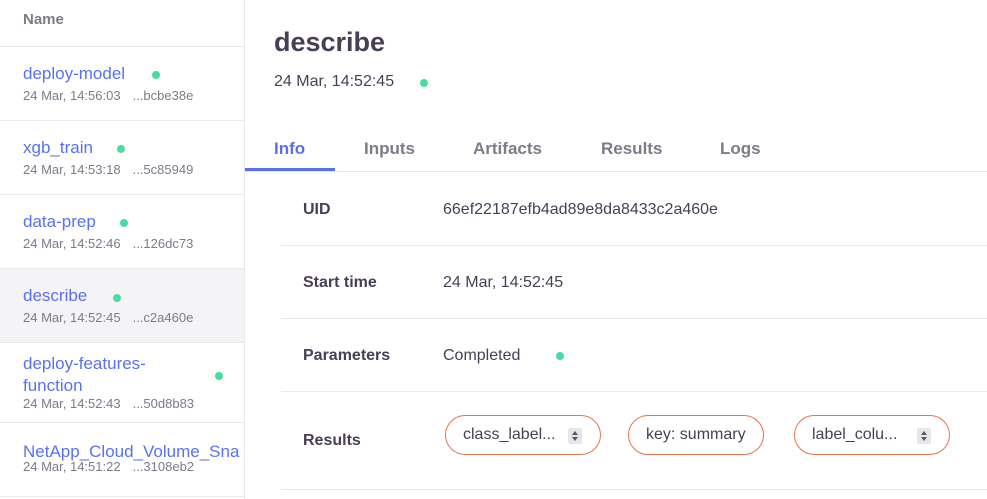 The image size is (987, 499). What do you see at coordinates (163, 317) in the screenshot?
I see `item-uid: ...c2a460e` at bounding box center [163, 317].